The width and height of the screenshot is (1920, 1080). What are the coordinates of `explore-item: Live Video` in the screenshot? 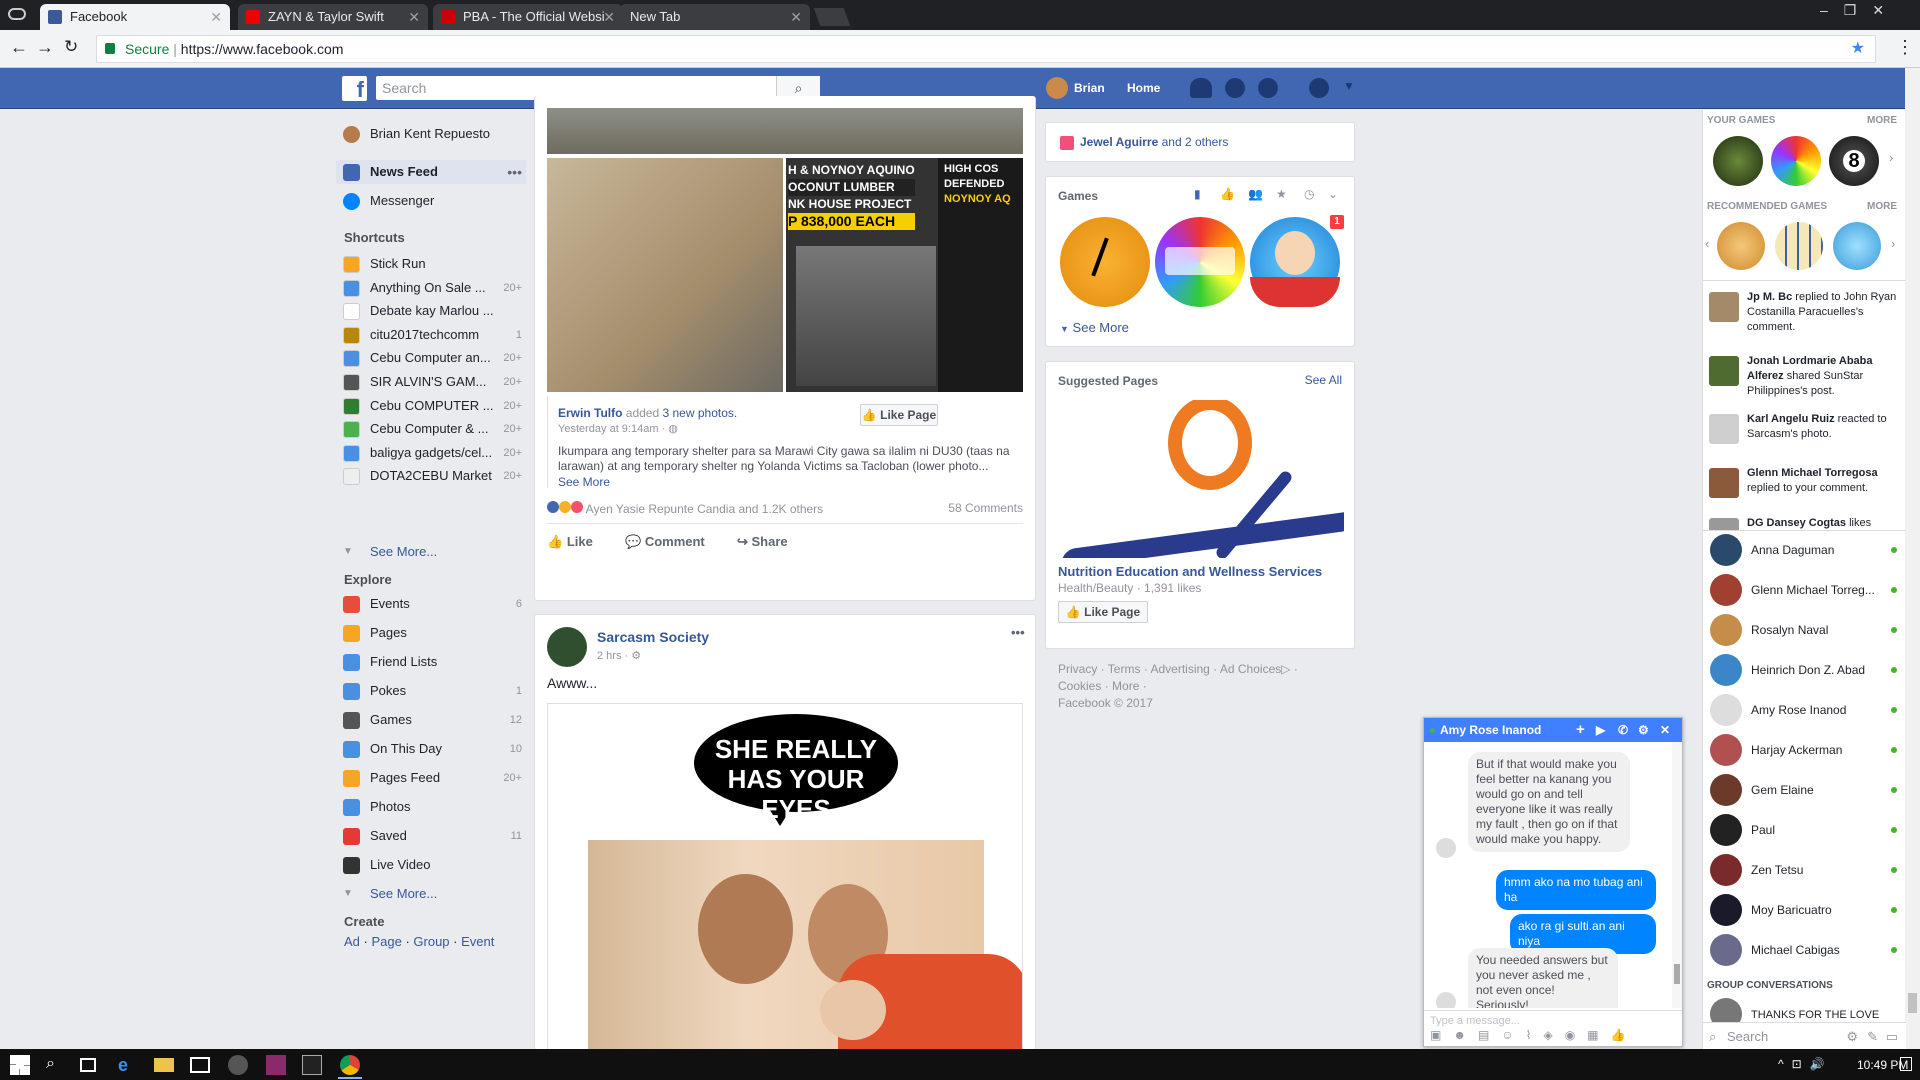 It's located at (431, 865).